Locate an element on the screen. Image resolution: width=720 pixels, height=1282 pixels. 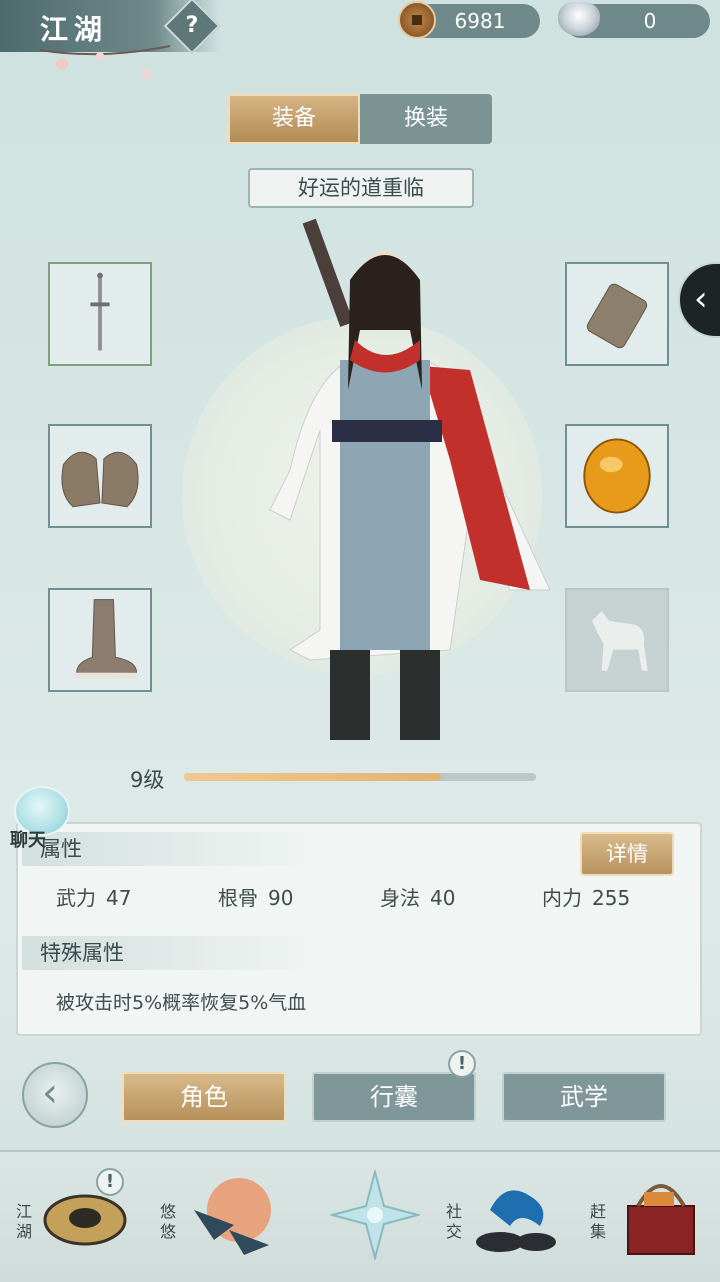
dock-alert-badge: ! is located at coordinates (110, 1182).